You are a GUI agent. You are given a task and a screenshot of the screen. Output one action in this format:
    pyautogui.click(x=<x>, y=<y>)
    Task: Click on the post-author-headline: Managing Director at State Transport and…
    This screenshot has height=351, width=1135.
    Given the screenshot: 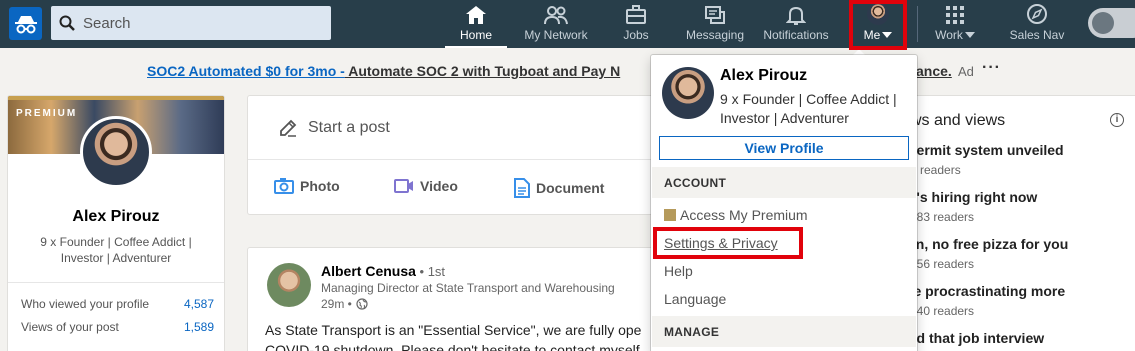 What is the action you would take?
    pyautogui.click(x=468, y=288)
    